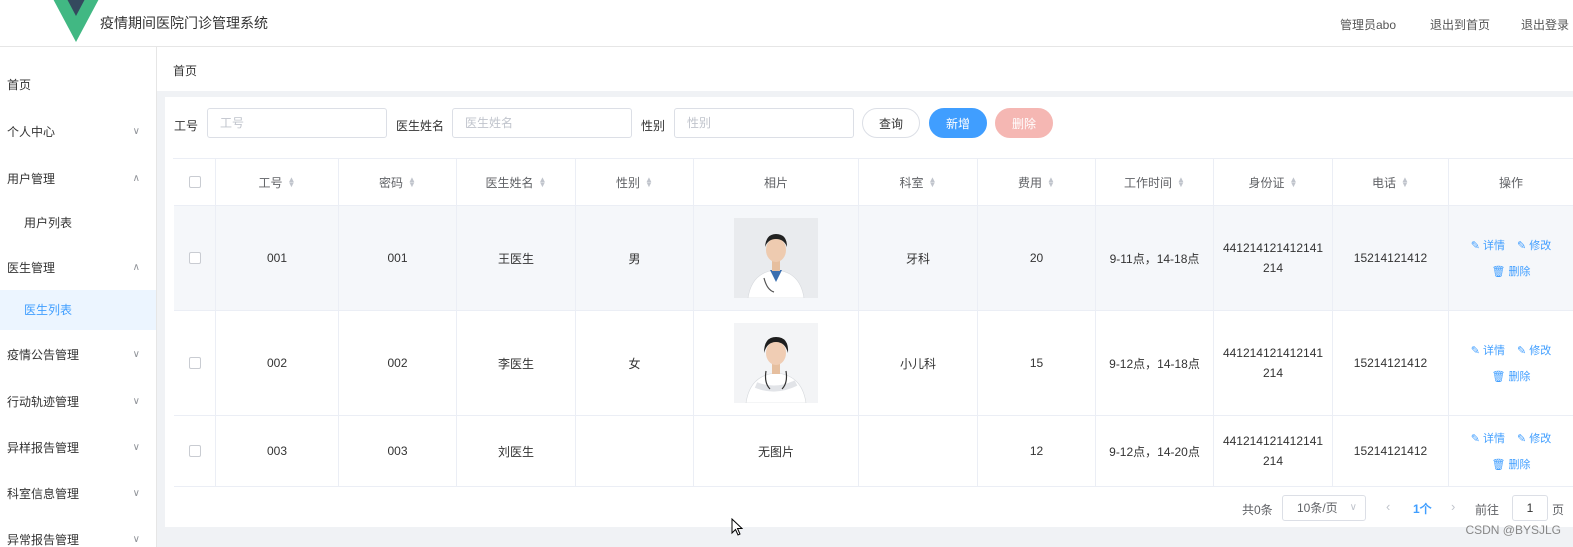 The width and height of the screenshot is (1573, 547). I want to click on app-title: 疫情期间医院门诊管理系统, so click(184, 23).